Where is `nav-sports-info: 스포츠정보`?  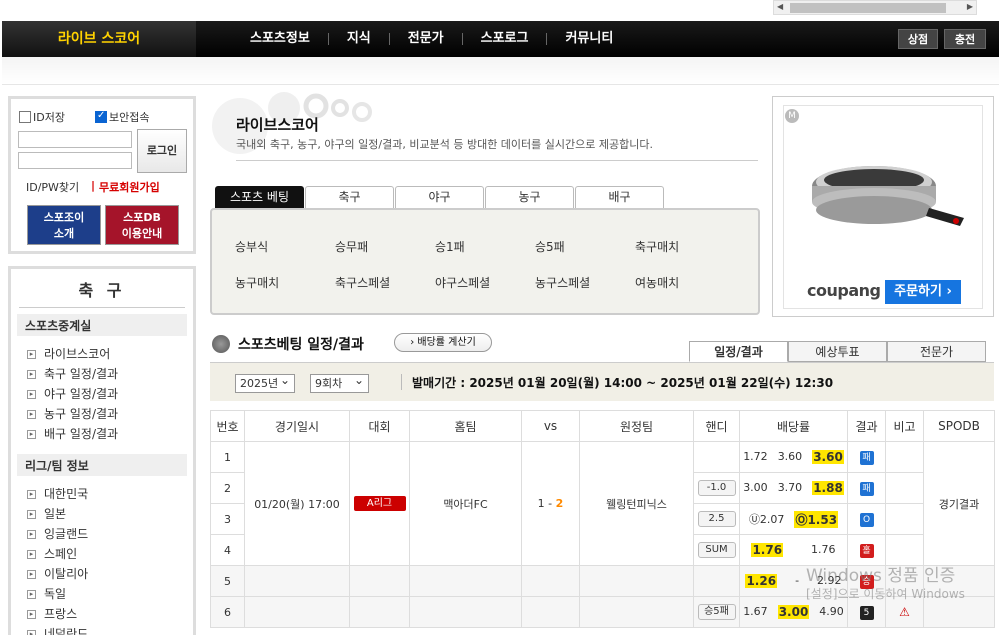 nav-sports-info: 스포츠정보 is located at coordinates (280, 39).